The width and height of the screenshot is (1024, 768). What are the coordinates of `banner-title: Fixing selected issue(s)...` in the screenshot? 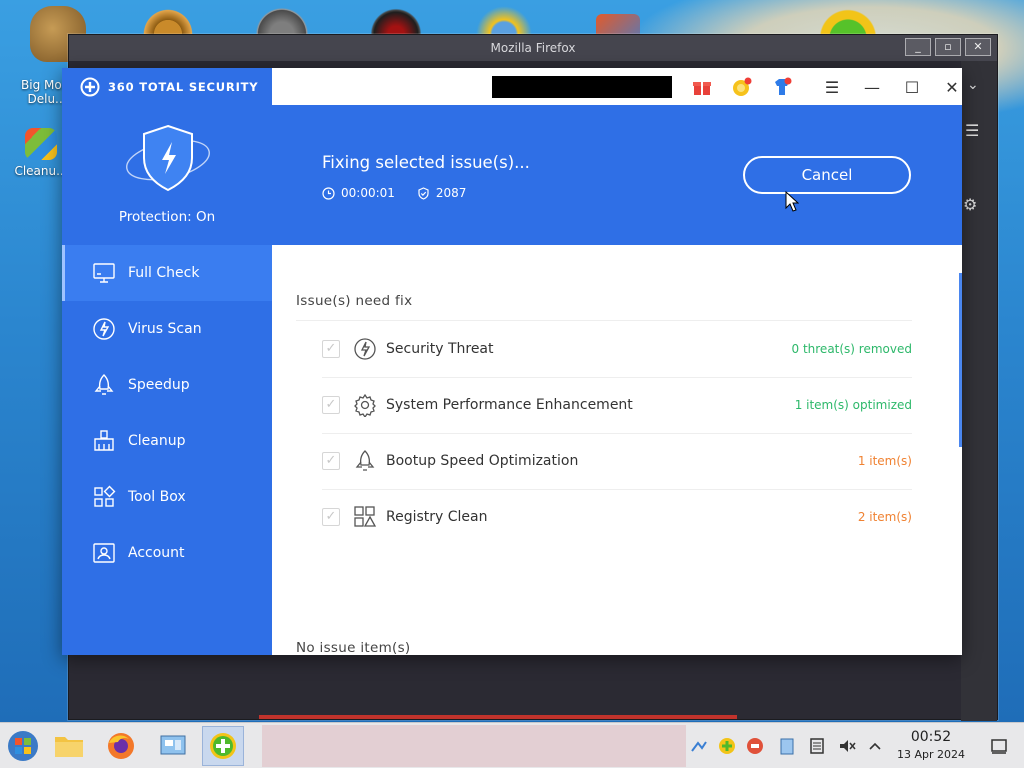 It's located at (426, 162).